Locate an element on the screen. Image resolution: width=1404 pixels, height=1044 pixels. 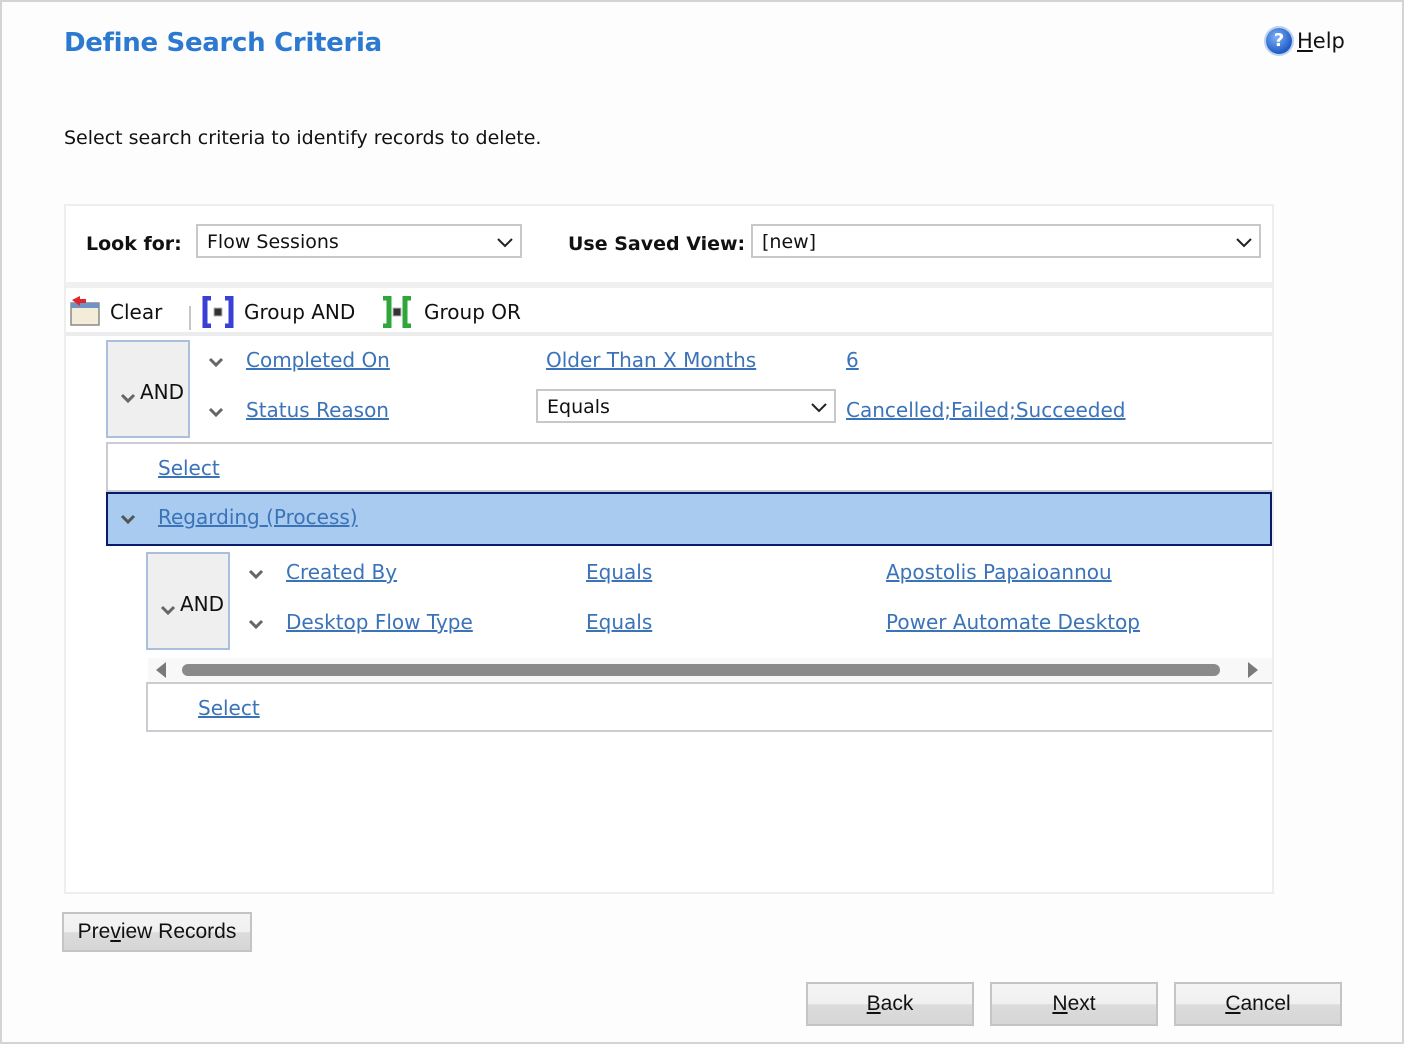
help-accesskey: H is located at coordinates (1305, 41).